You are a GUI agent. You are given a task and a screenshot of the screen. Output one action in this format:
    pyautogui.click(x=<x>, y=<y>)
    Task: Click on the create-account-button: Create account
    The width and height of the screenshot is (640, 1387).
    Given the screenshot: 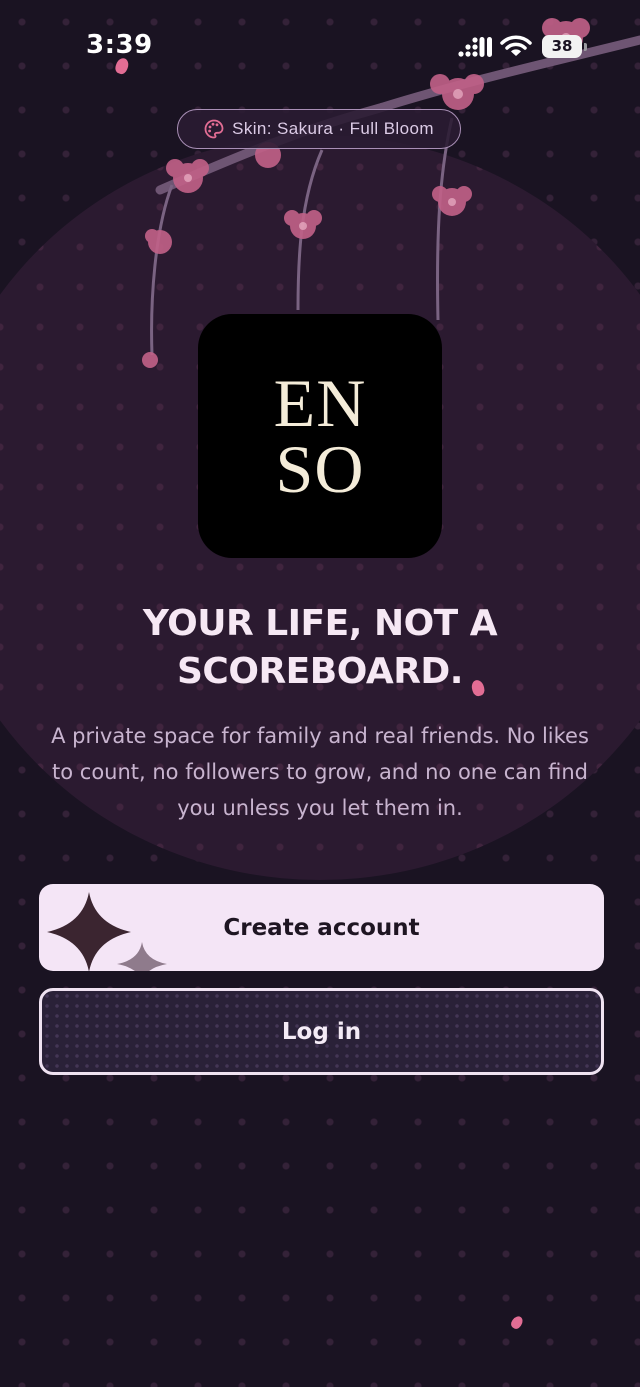 What is the action you would take?
    pyautogui.click(x=321, y=927)
    